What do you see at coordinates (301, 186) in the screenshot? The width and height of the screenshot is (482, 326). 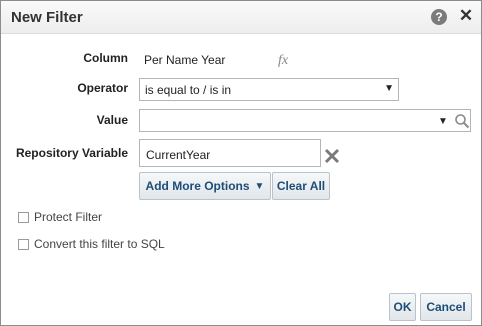 I see `clear-all-button: Clear All` at bounding box center [301, 186].